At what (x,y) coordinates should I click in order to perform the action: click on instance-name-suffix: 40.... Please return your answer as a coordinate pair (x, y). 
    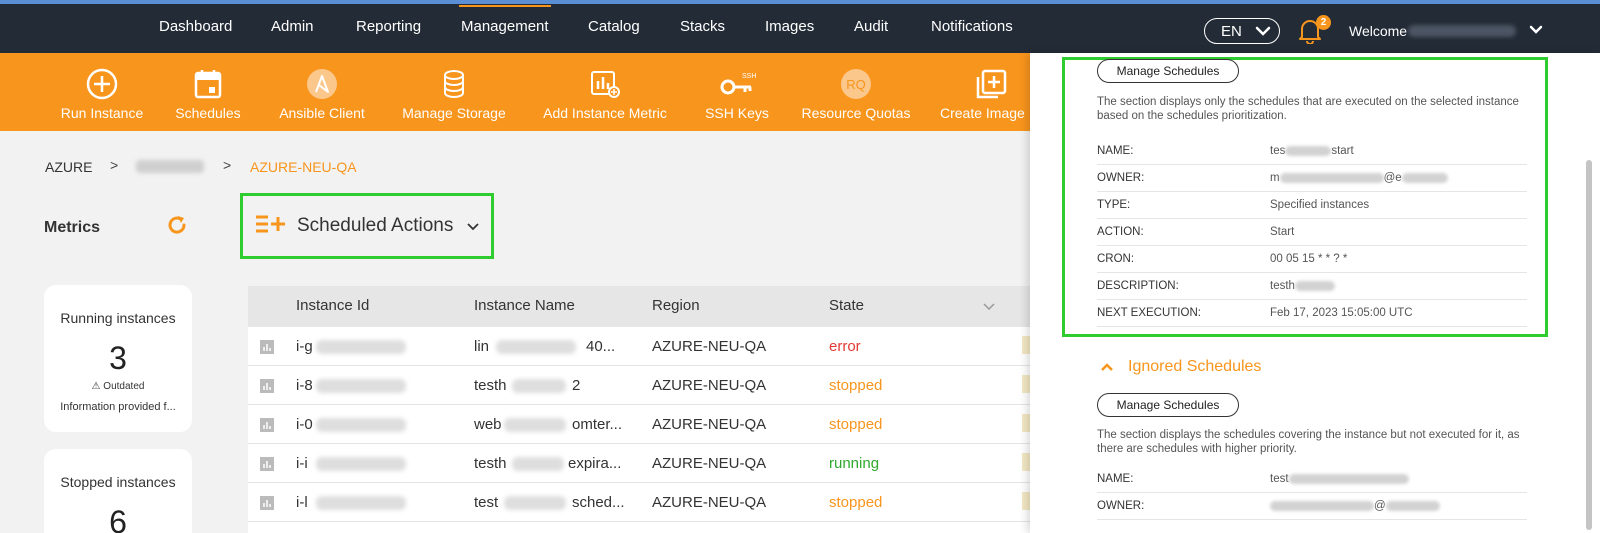
    Looking at the image, I should click on (601, 346).